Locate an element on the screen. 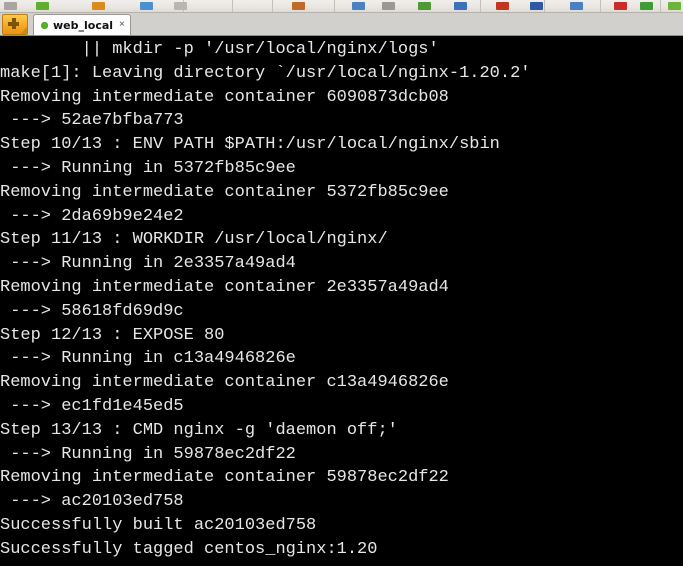  play-green-icon is located at coordinates (646, 6).